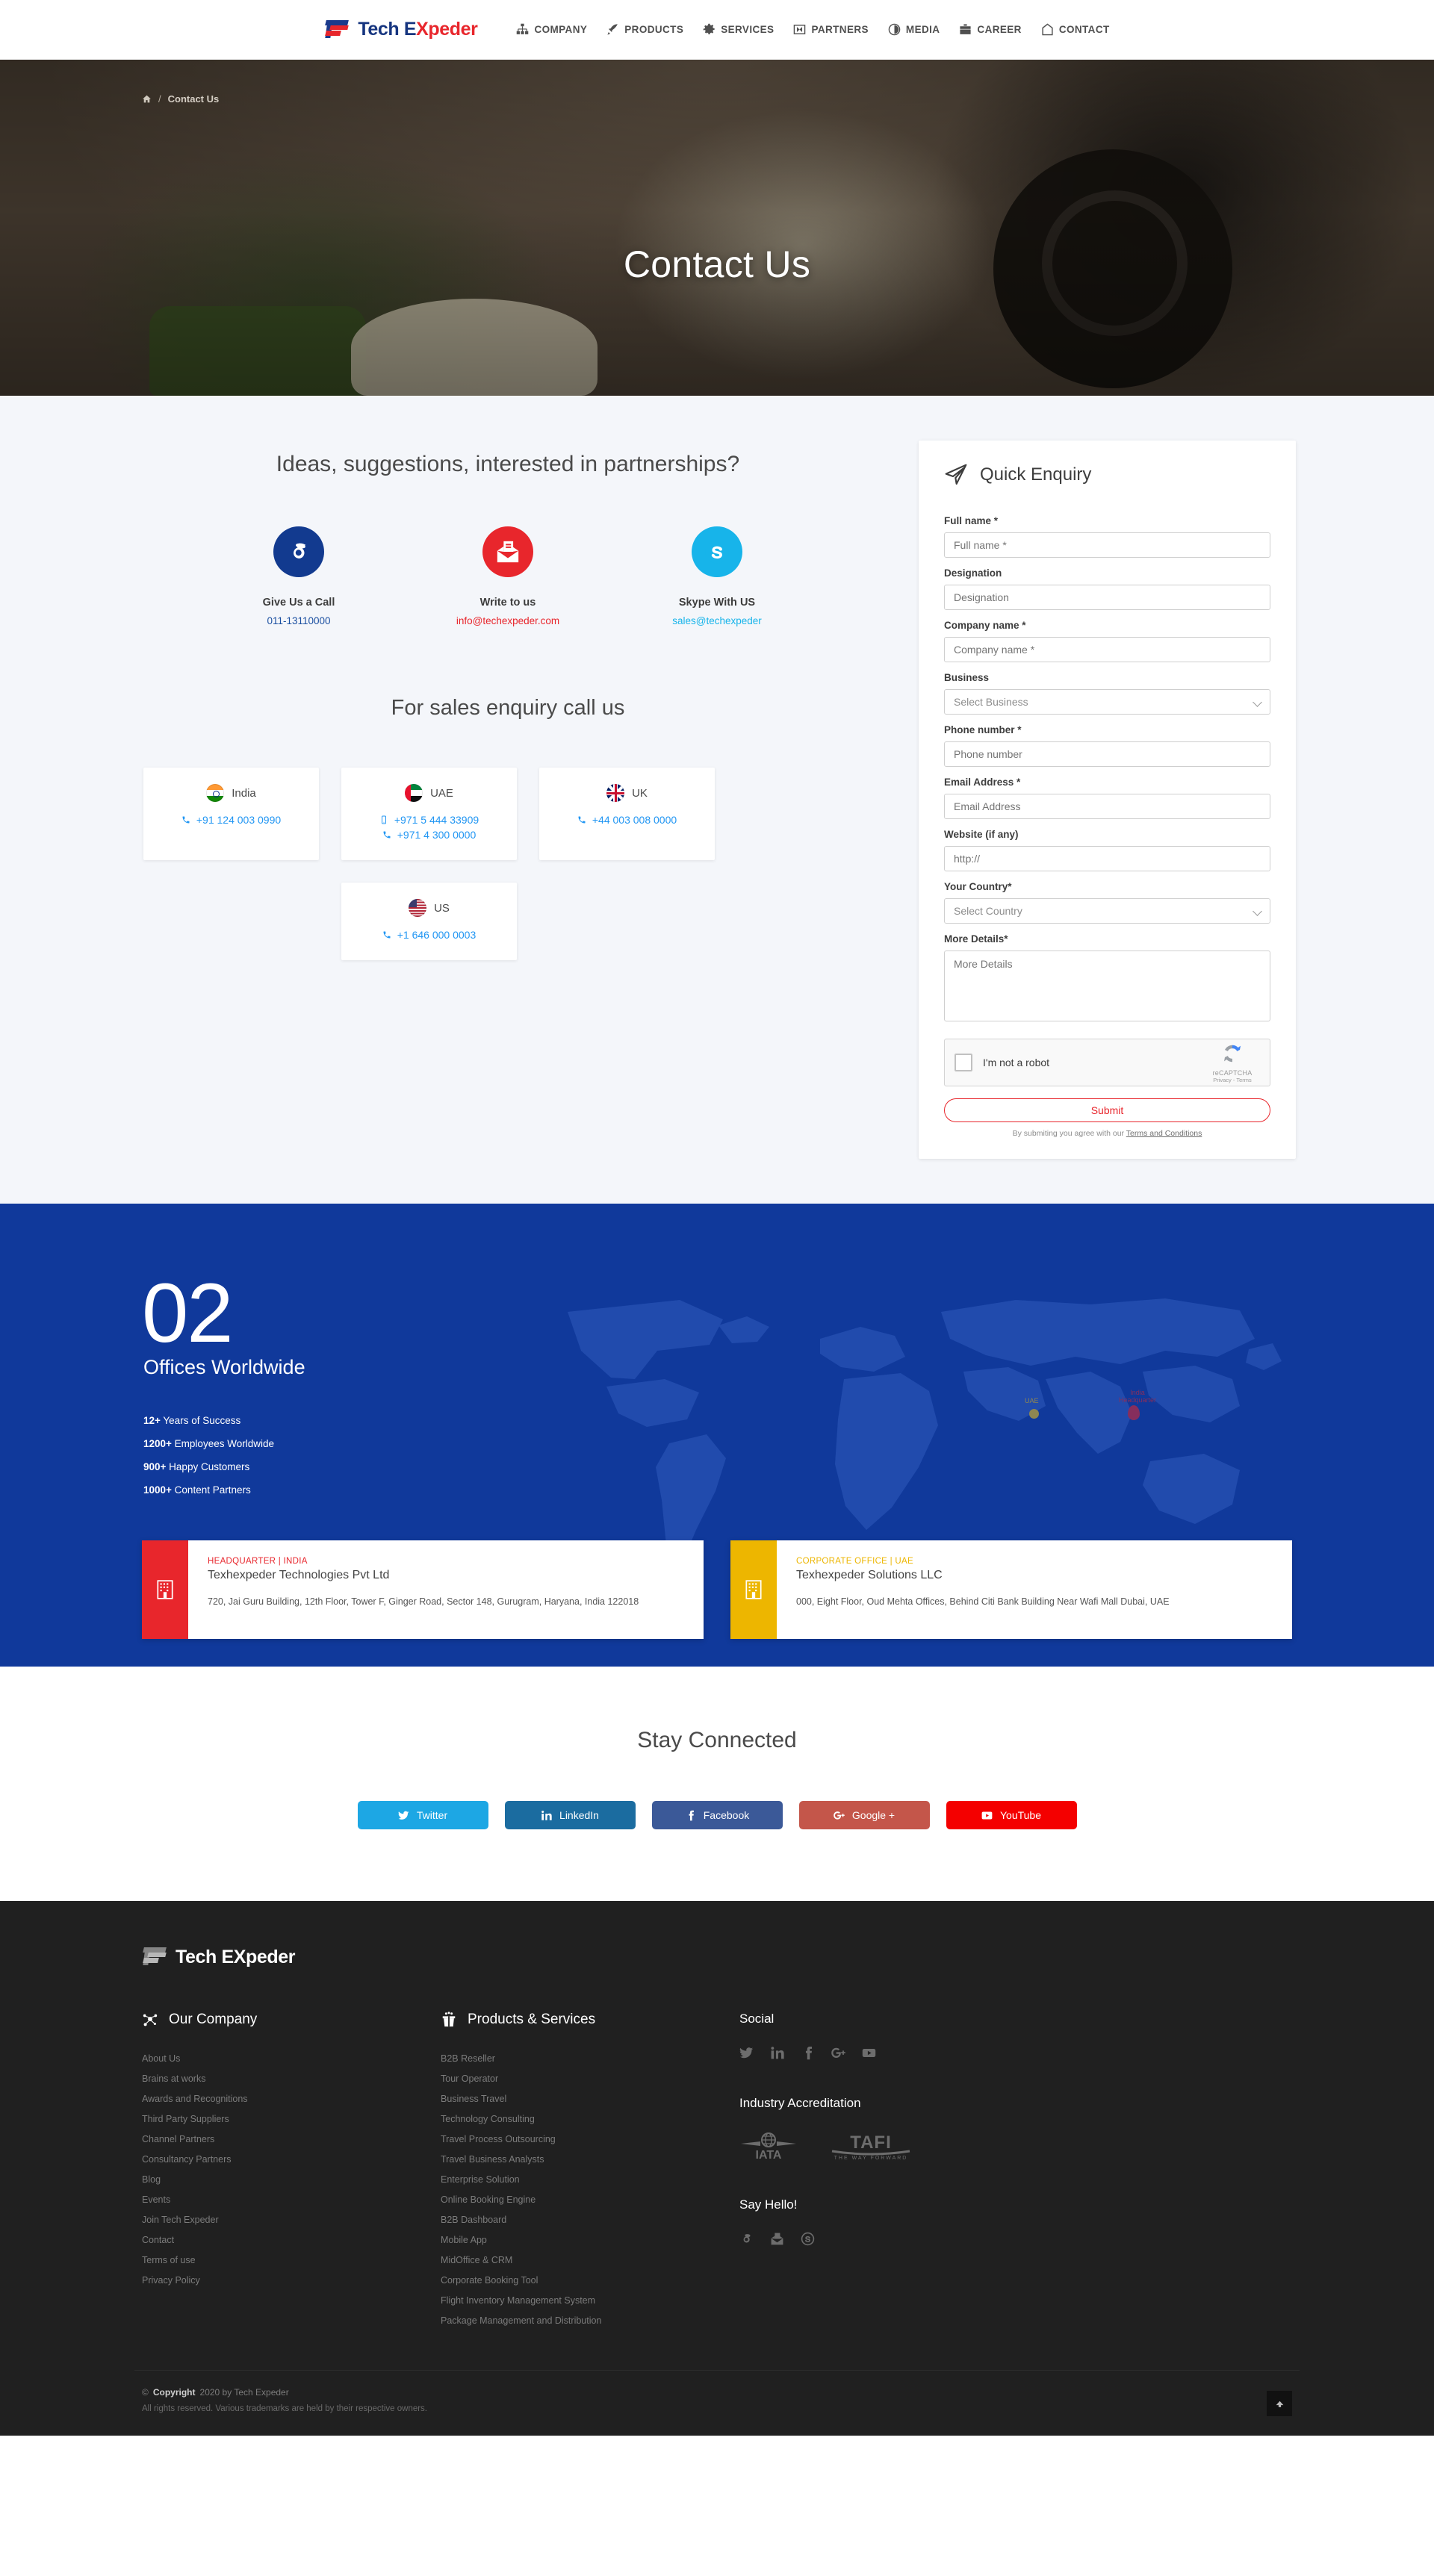 Image resolution: width=1434 pixels, height=2576 pixels. Describe the element at coordinates (570, 1815) in the screenshot. I see `social-button-linkedin: LinkedIn` at that location.